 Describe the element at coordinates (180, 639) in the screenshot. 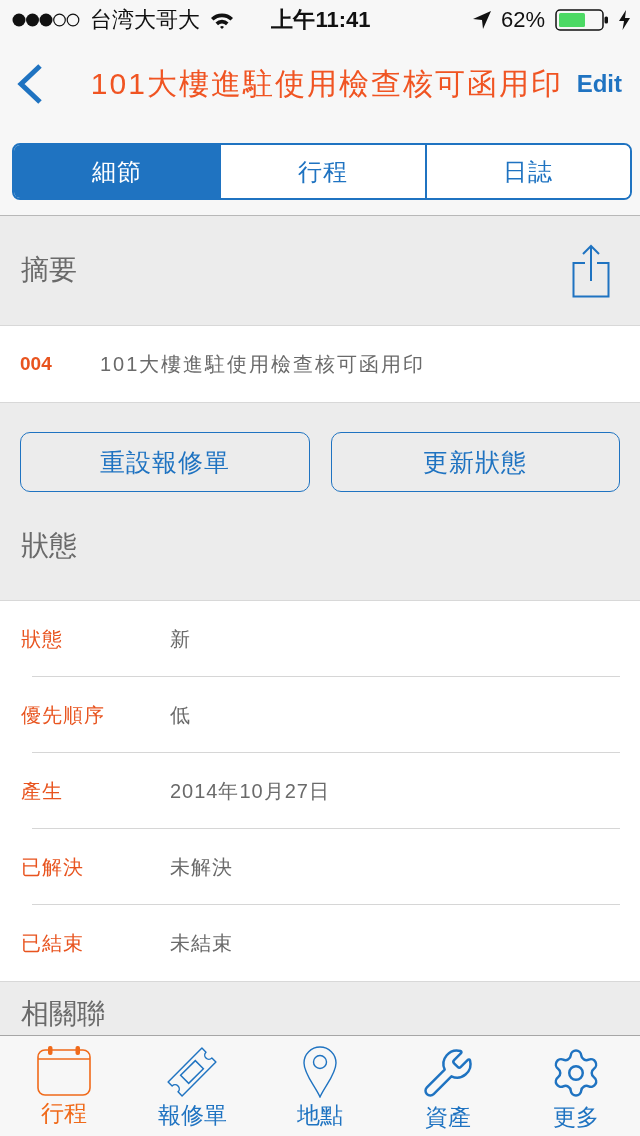

I see `field-value: 新` at that location.